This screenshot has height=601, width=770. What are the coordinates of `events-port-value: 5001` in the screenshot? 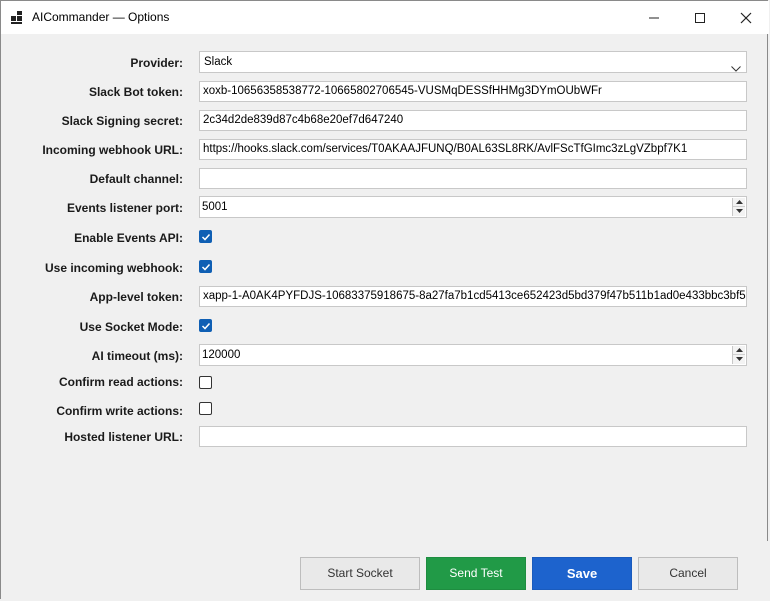 It's located at (215, 207).